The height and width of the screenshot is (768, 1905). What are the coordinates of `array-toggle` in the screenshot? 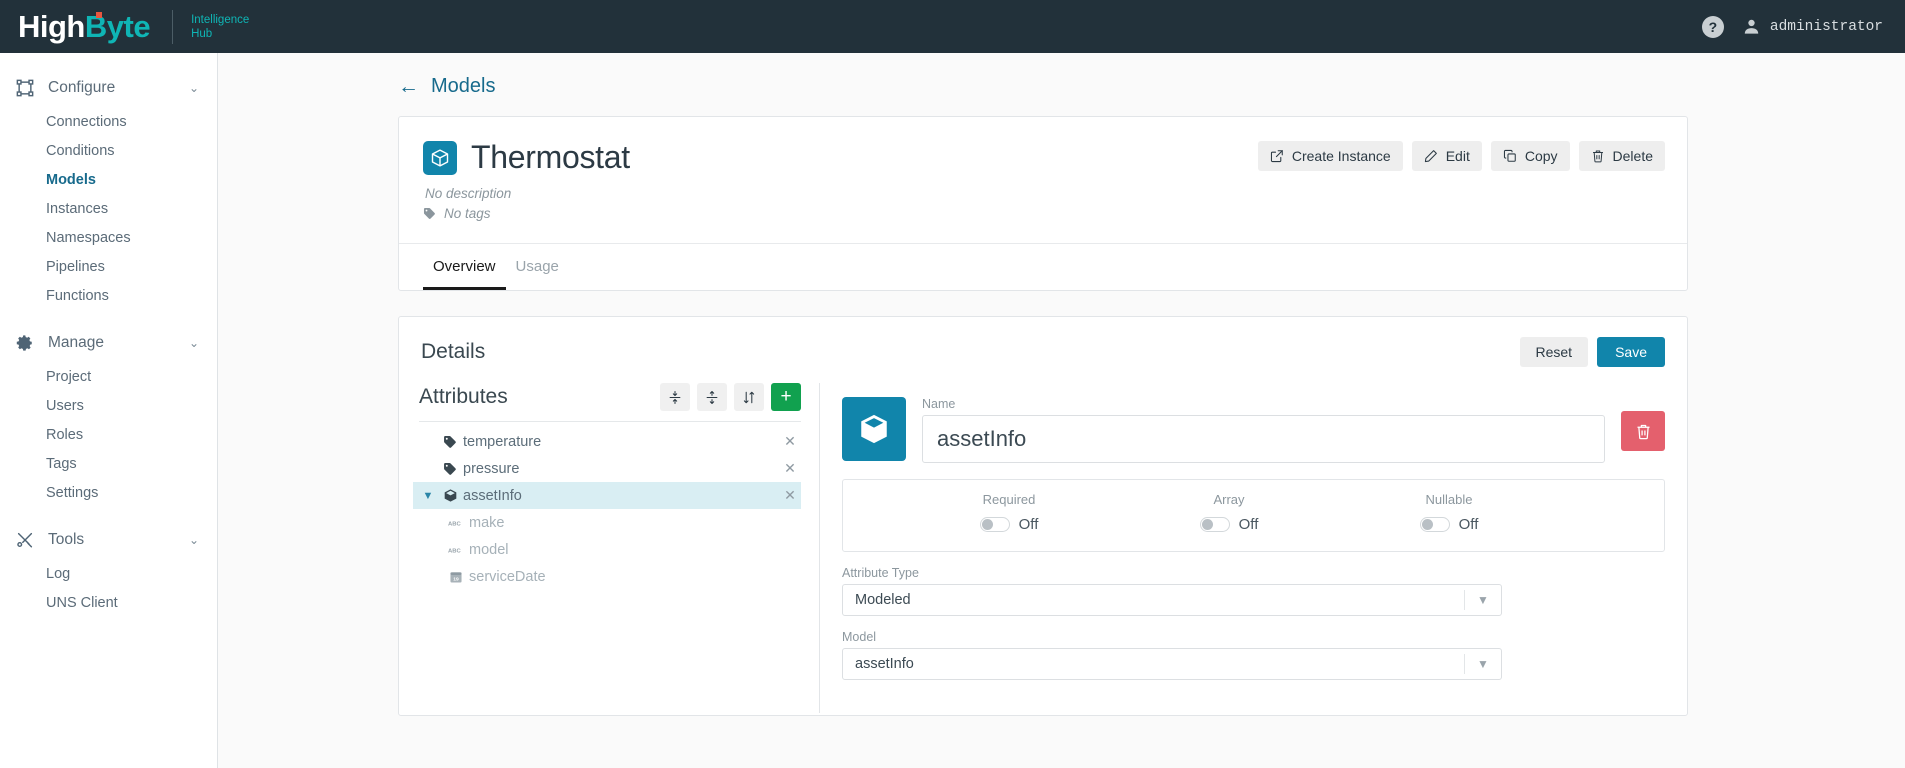 It's located at (1214, 524).